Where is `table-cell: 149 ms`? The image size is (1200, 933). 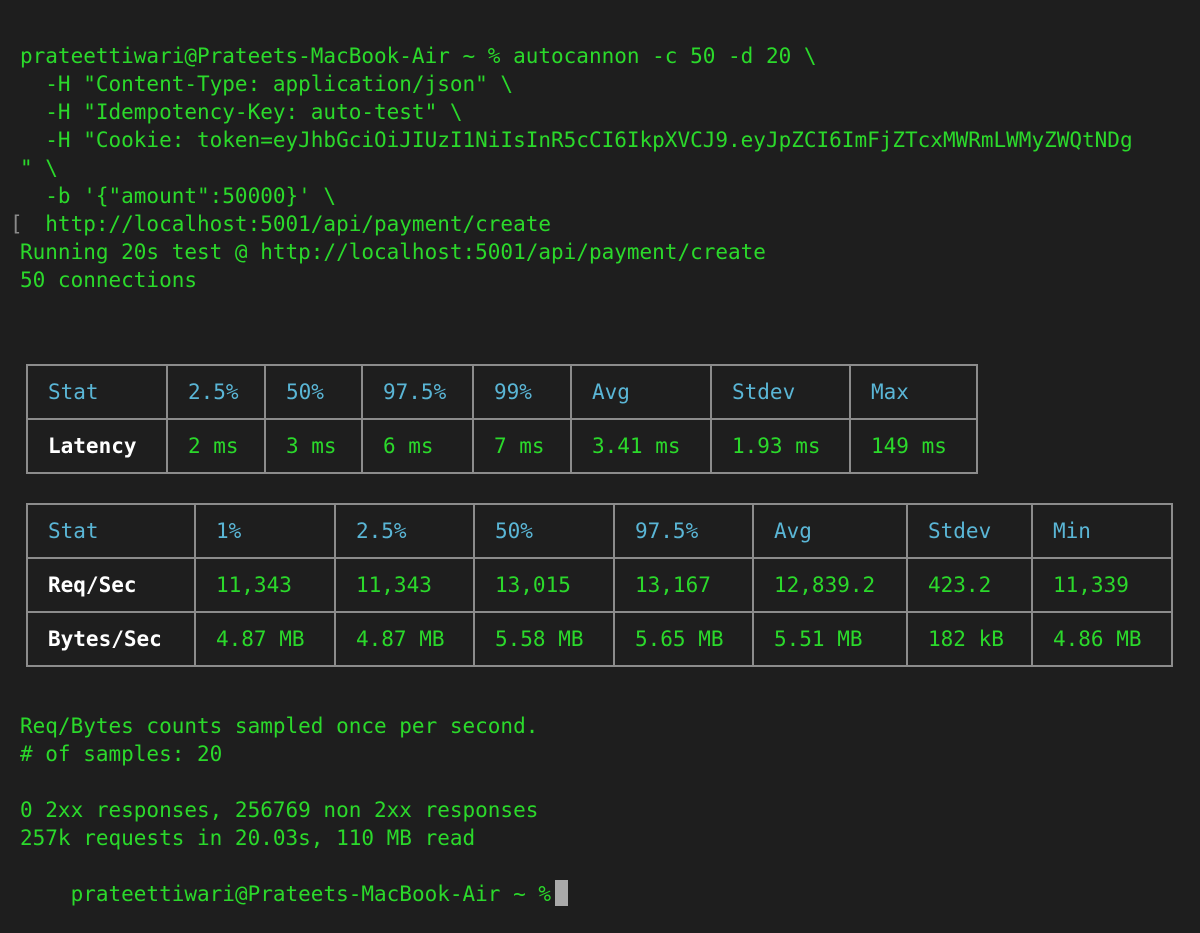
table-cell: 149 ms is located at coordinates (913, 446).